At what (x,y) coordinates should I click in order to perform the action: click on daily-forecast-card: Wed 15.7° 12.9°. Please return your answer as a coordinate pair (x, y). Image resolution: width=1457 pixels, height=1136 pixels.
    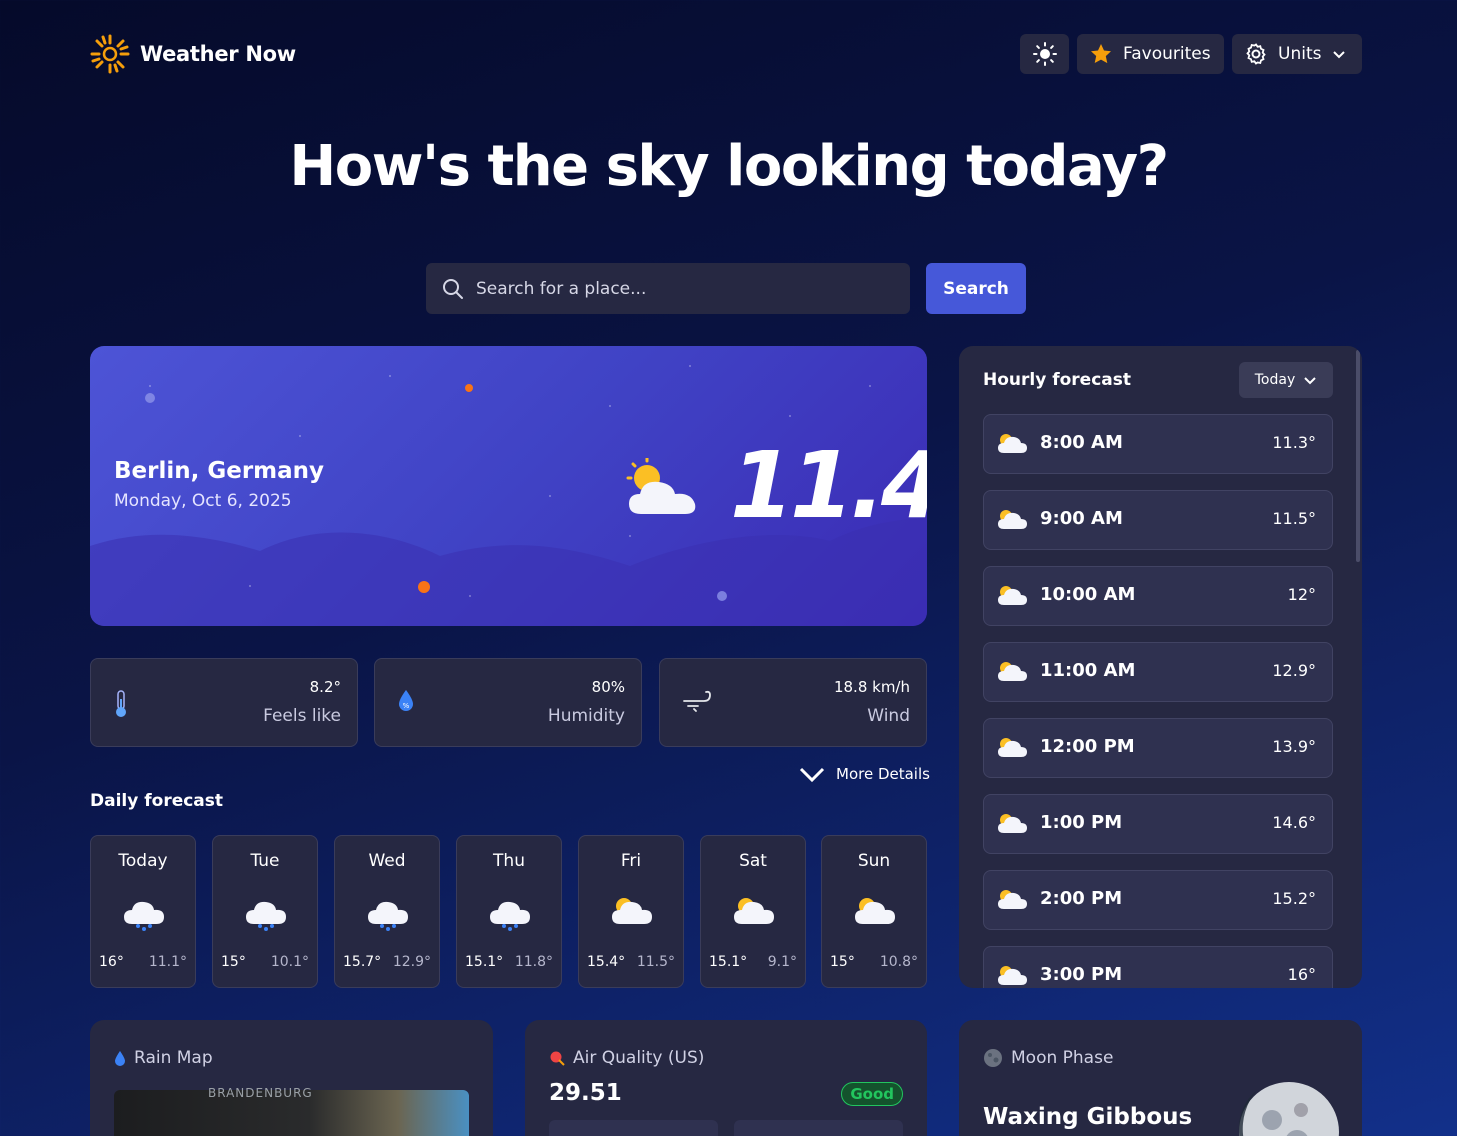
    Looking at the image, I should click on (387, 911).